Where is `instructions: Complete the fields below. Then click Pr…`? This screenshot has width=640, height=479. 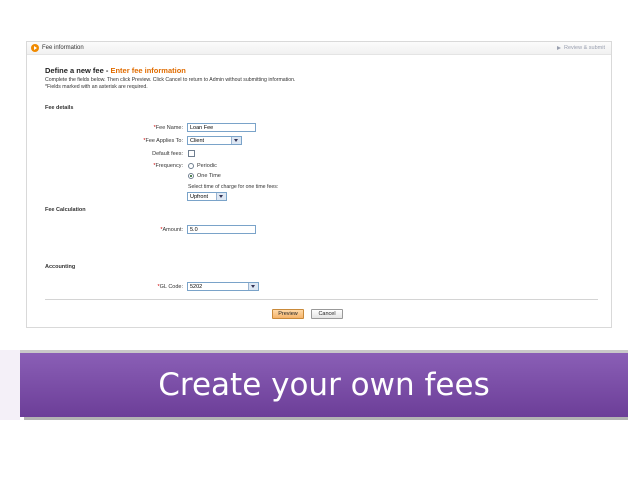 instructions: Complete the fields below. Then click Pr… is located at coordinates (170, 84).